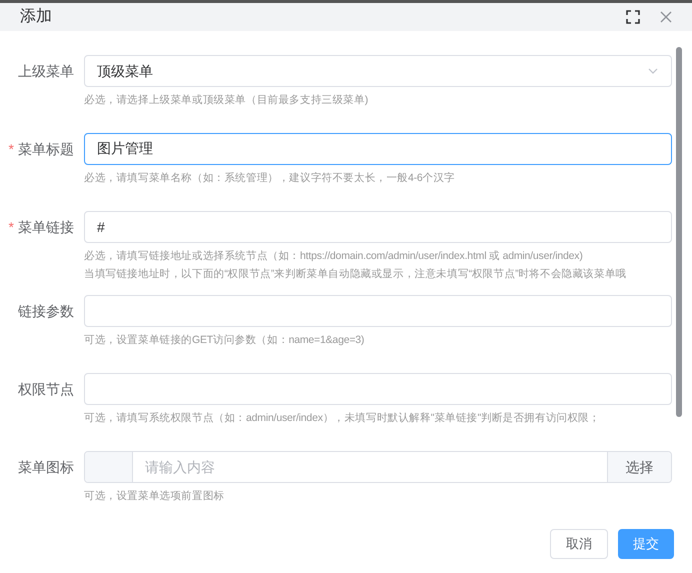 The image size is (692, 573). Describe the element at coordinates (270, 178) in the screenshot. I see `field-hint: 必选，请填写菜单名称（如：系统管理），建议字符不要太长，一般4-6个汉字` at that location.